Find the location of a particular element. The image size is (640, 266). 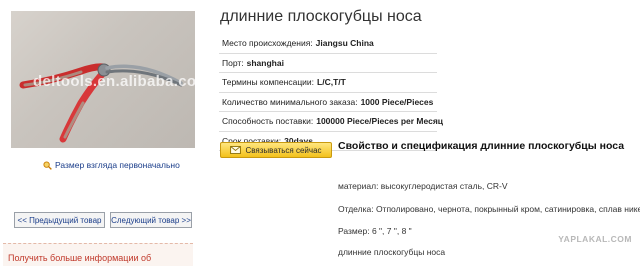

product-image: deltools.en.alibaba.com is located at coordinates (103, 79).